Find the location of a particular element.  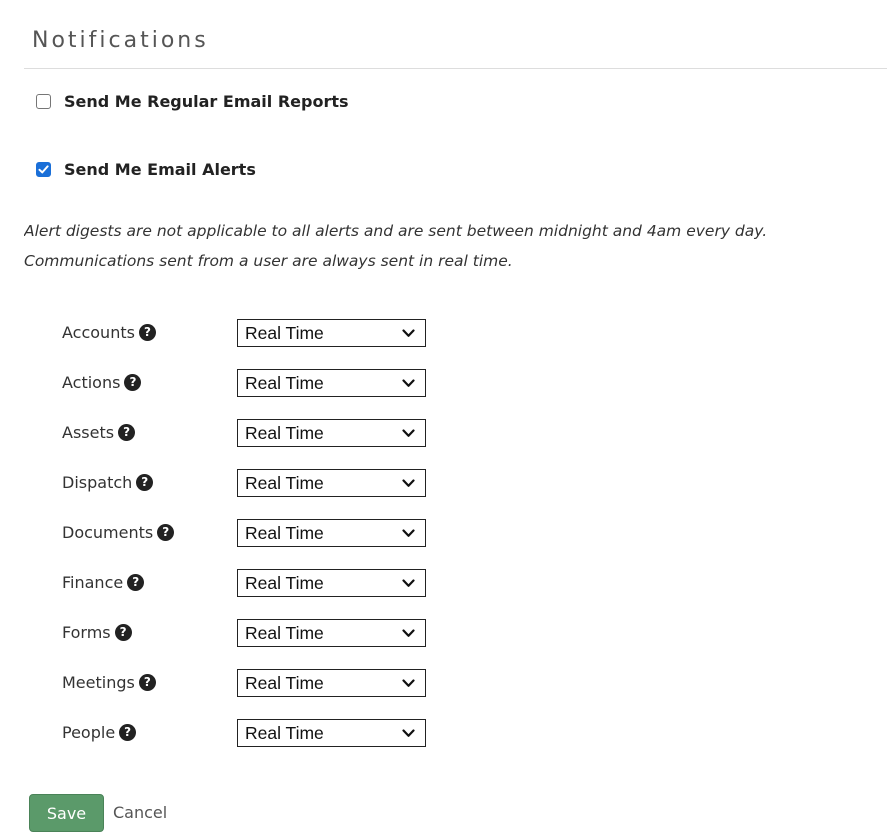

alert-label: Assets ? is located at coordinates (99, 432).